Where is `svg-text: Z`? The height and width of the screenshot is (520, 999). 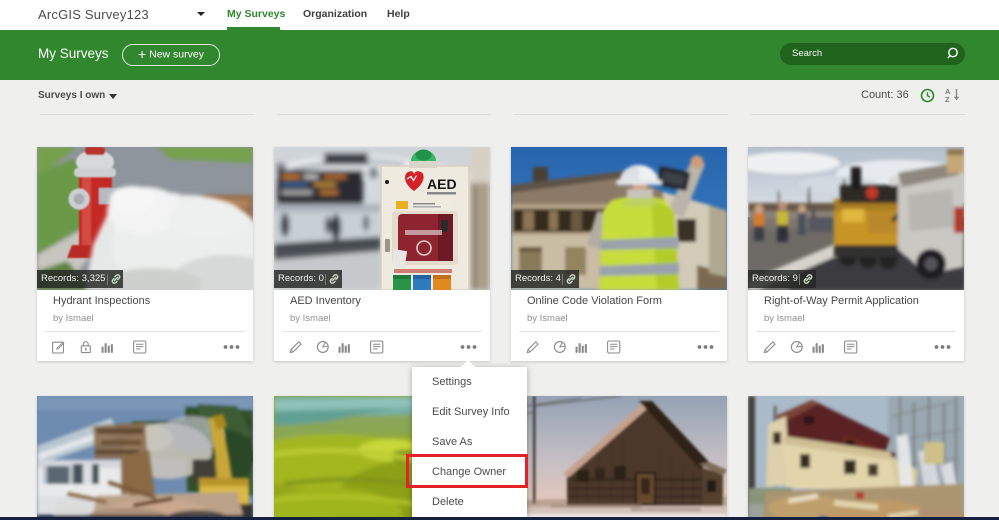 svg-text: Z is located at coordinates (947, 99).